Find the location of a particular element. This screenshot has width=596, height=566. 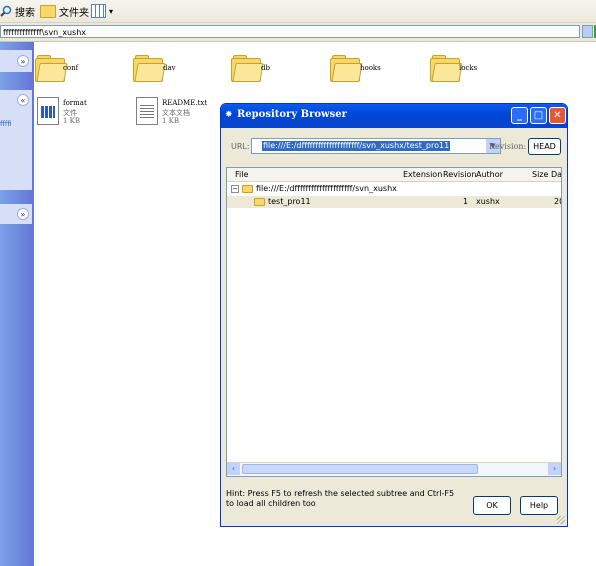

help-button: Help is located at coordinates (539, 505).